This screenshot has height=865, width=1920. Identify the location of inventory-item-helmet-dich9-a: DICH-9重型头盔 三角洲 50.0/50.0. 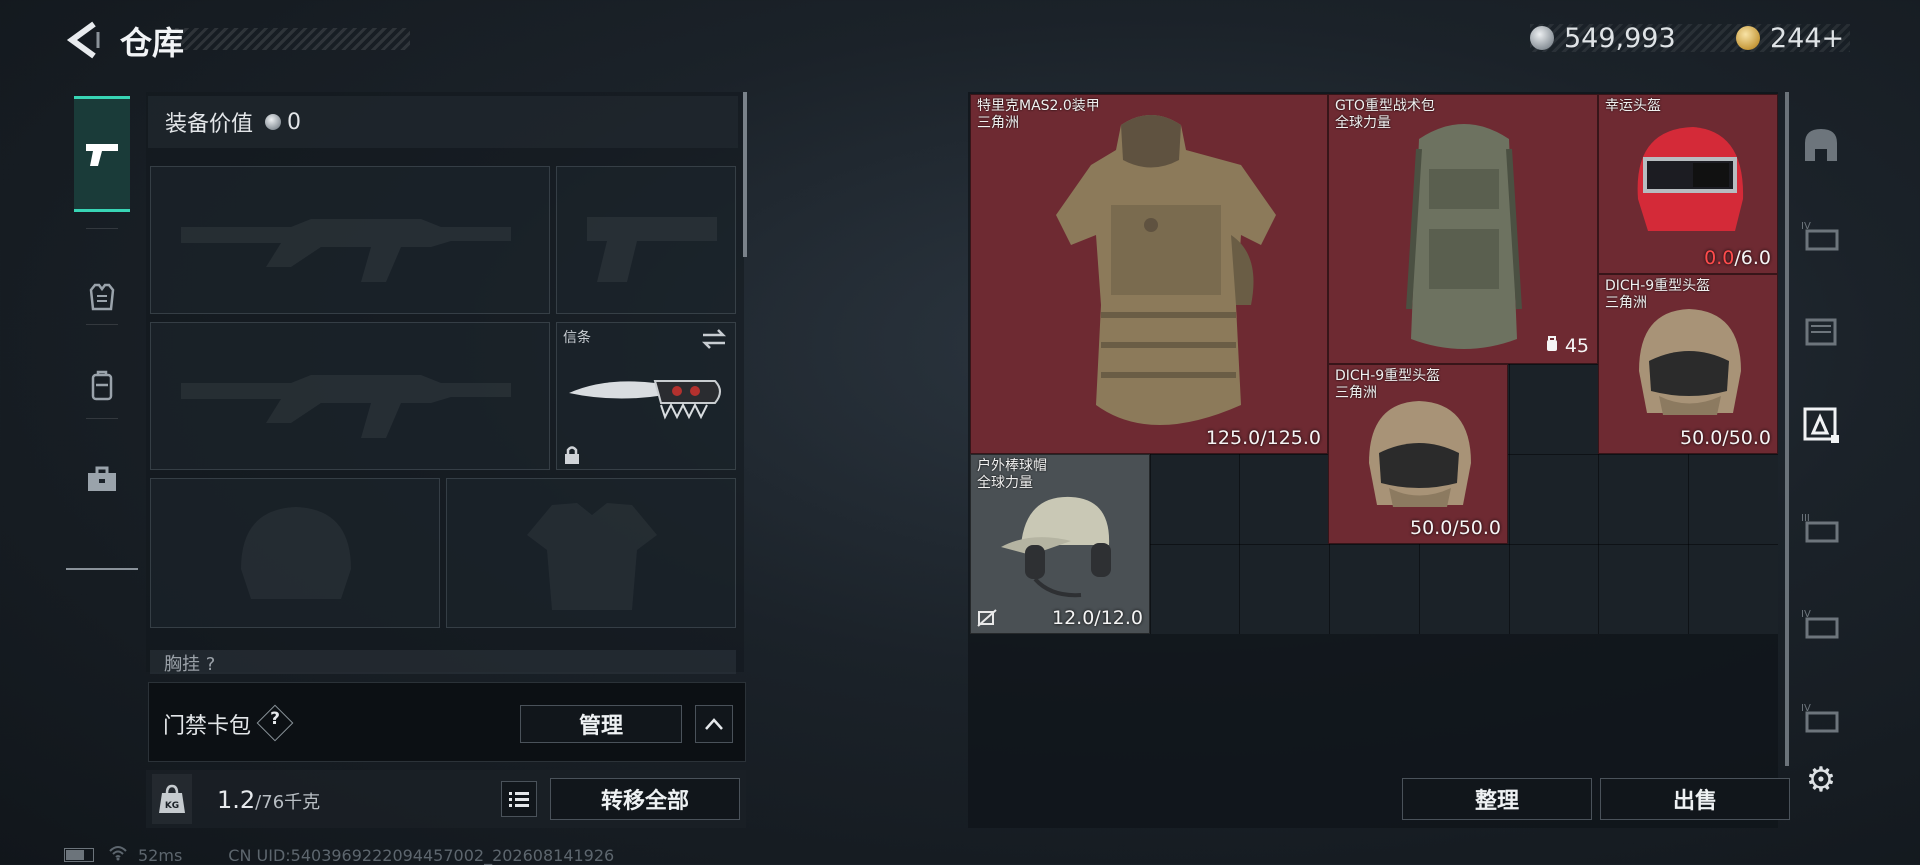
(1688, 364).